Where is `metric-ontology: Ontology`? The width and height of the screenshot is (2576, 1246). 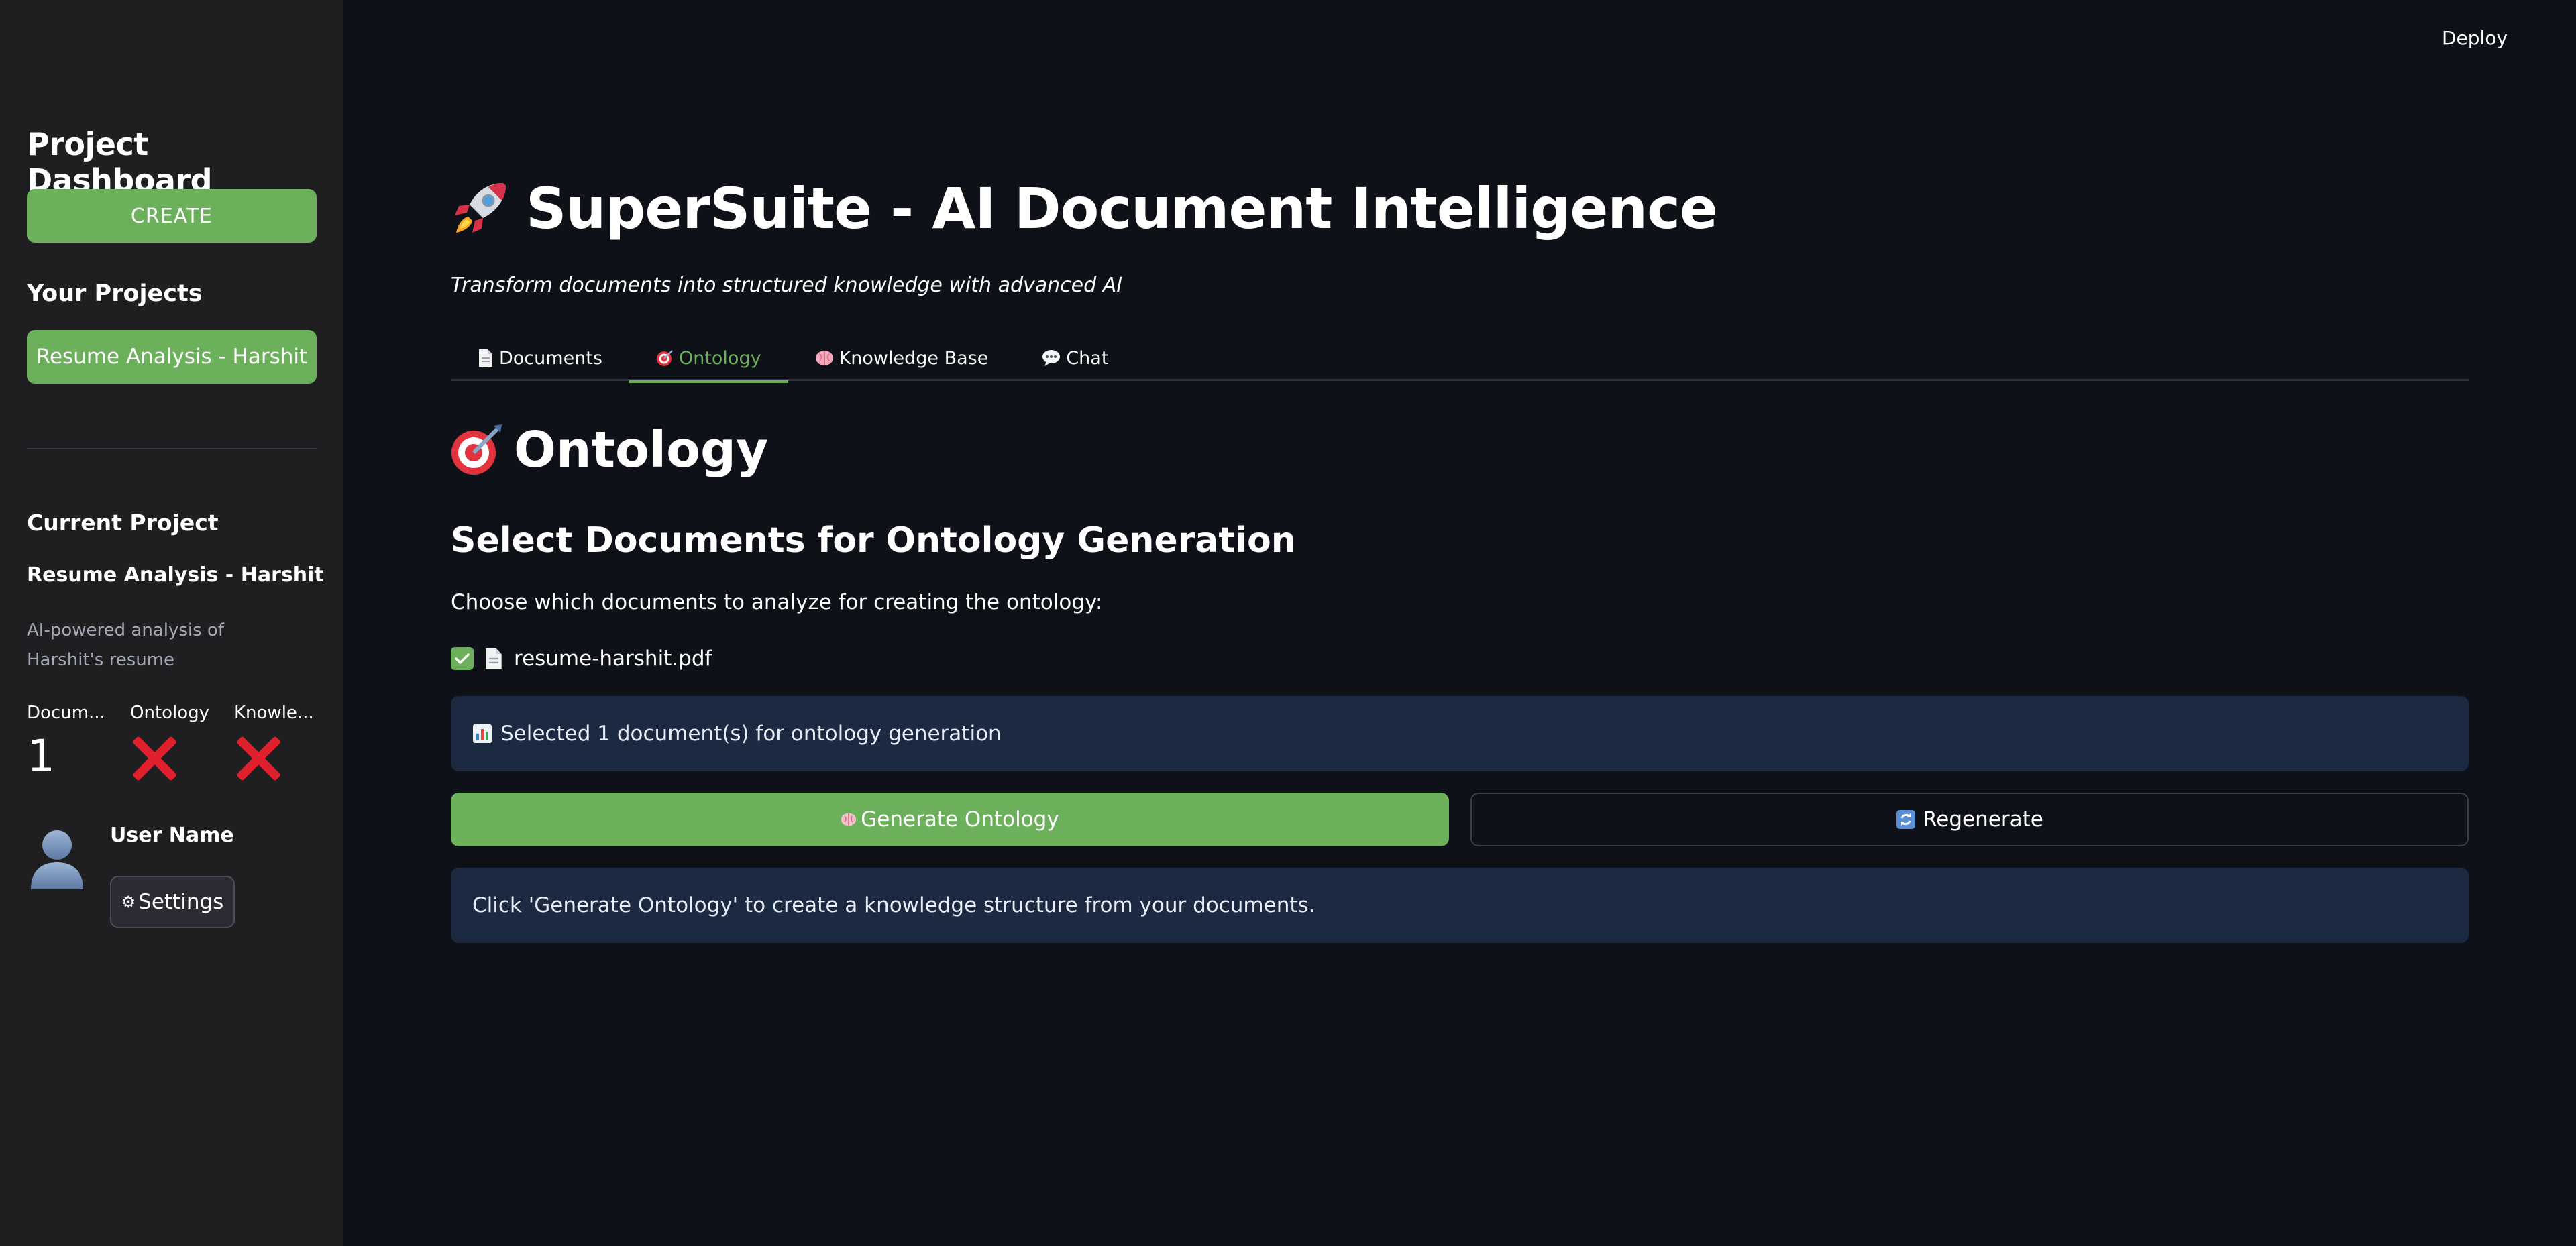
metric-ontology: Ontology is located at coordinates (177, 742).